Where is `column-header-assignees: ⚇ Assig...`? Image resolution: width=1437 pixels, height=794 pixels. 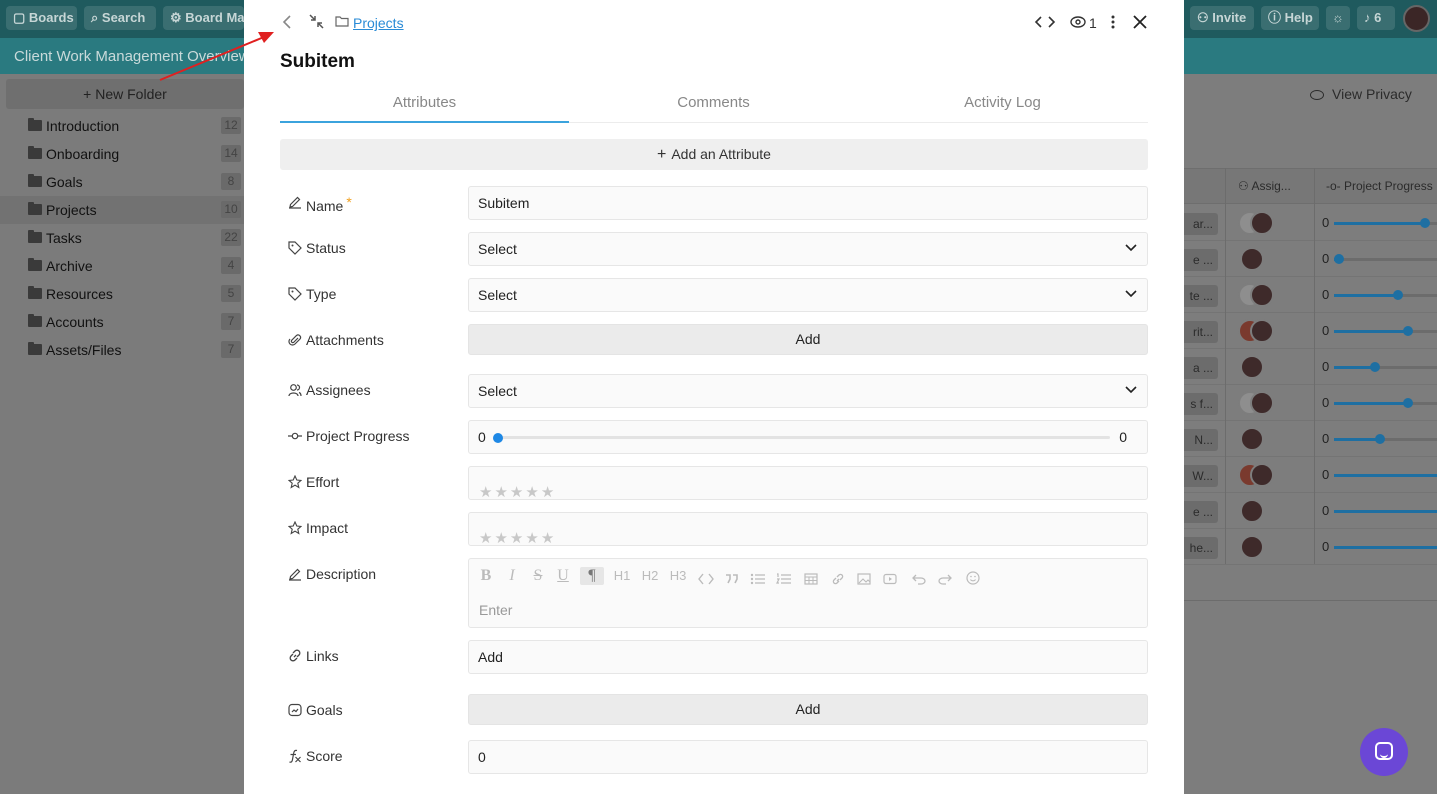 column-header-assignees: ⚇ Assig... is located at coordinates (1264, 186).